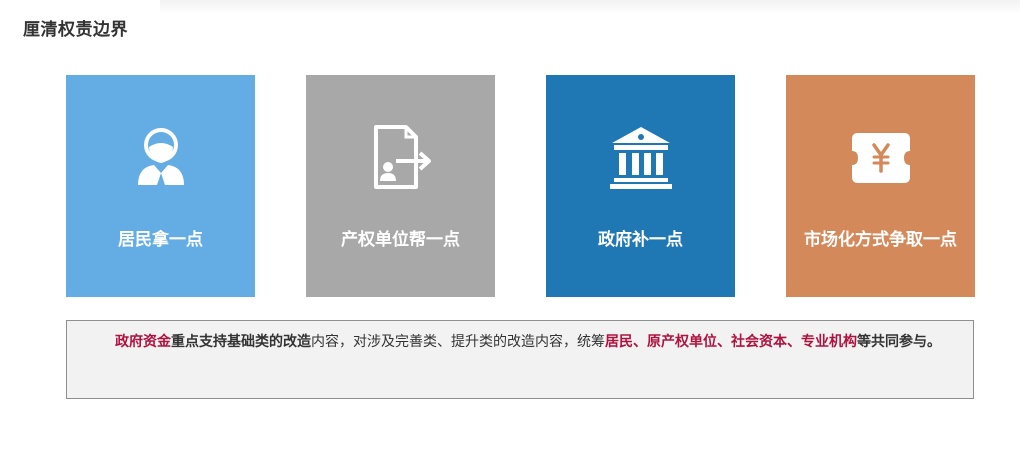 The image size is (1028, 469). Describe the element at coordinates (143, 342) in the screenshot. I see `note-government-funds: 政府资金` at that location.